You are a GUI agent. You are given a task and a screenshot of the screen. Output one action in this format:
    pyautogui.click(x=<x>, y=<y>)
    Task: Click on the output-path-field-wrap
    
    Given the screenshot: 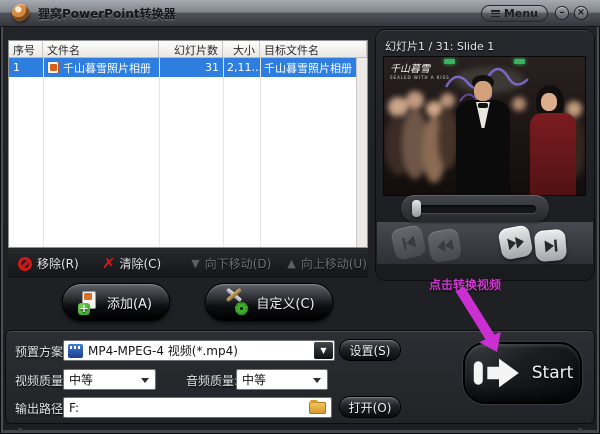 What is the action you would take?
    pyautogui.click(x=197, y=407)
    